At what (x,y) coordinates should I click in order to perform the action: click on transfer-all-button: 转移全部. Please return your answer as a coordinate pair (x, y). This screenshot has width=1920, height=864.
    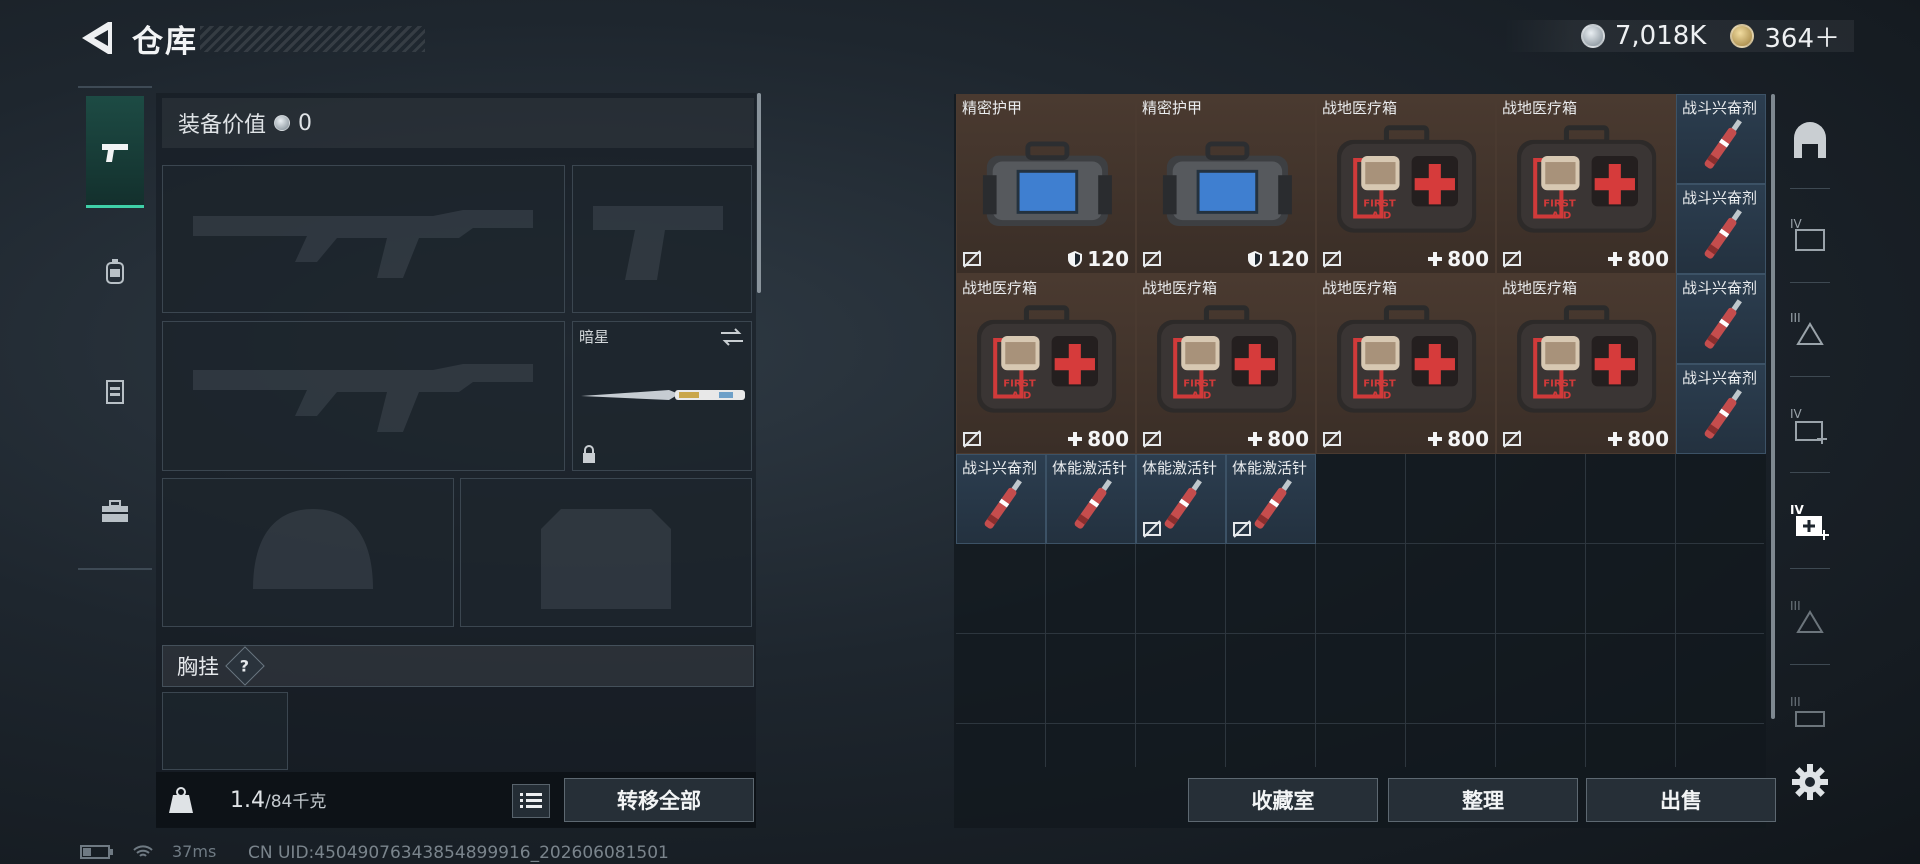
    Looking at the image, I should click on (659, 800).